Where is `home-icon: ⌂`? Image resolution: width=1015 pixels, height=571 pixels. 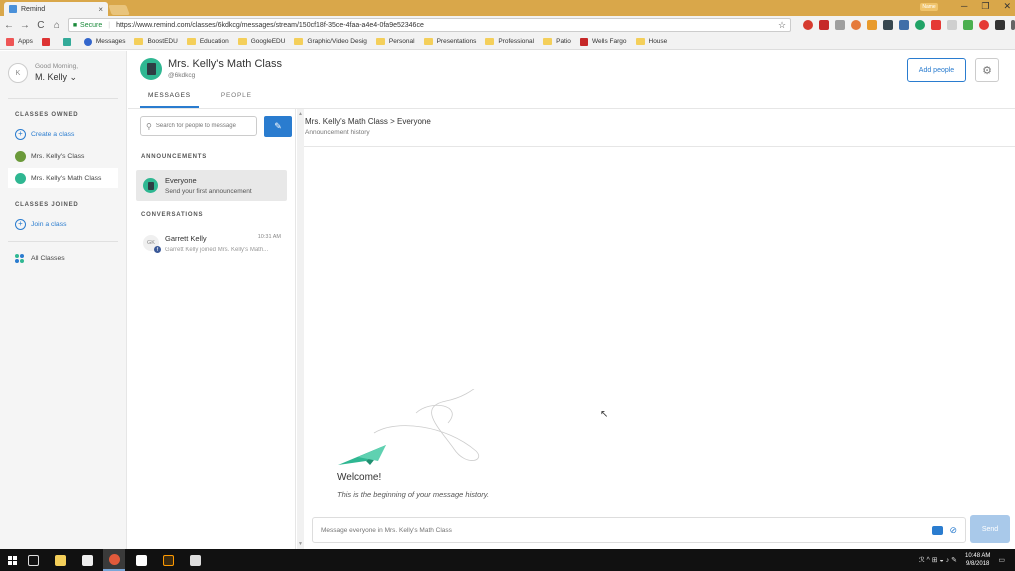 home-icon: ⌂ is located at coordinates (57, 25).